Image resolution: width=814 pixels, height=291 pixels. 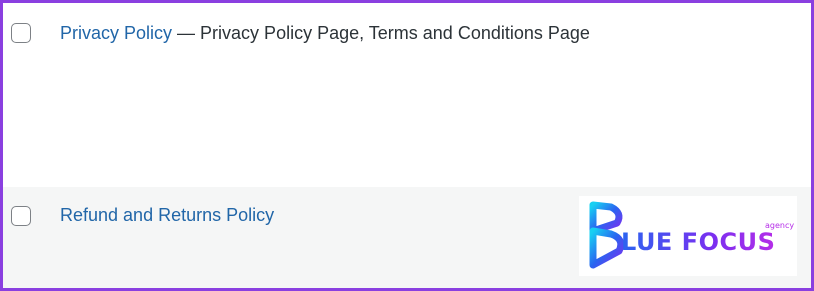 I want to click on page-title-link: Privacy Policy, so click(x=116, y=33).